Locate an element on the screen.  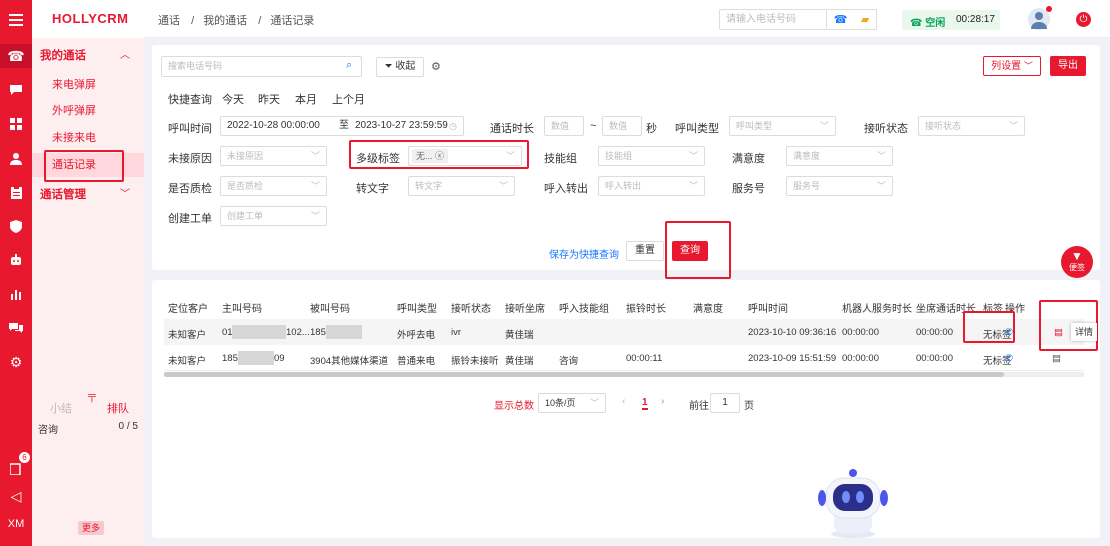
seconds-unit: 秒 is located at coordinates (651, 129).